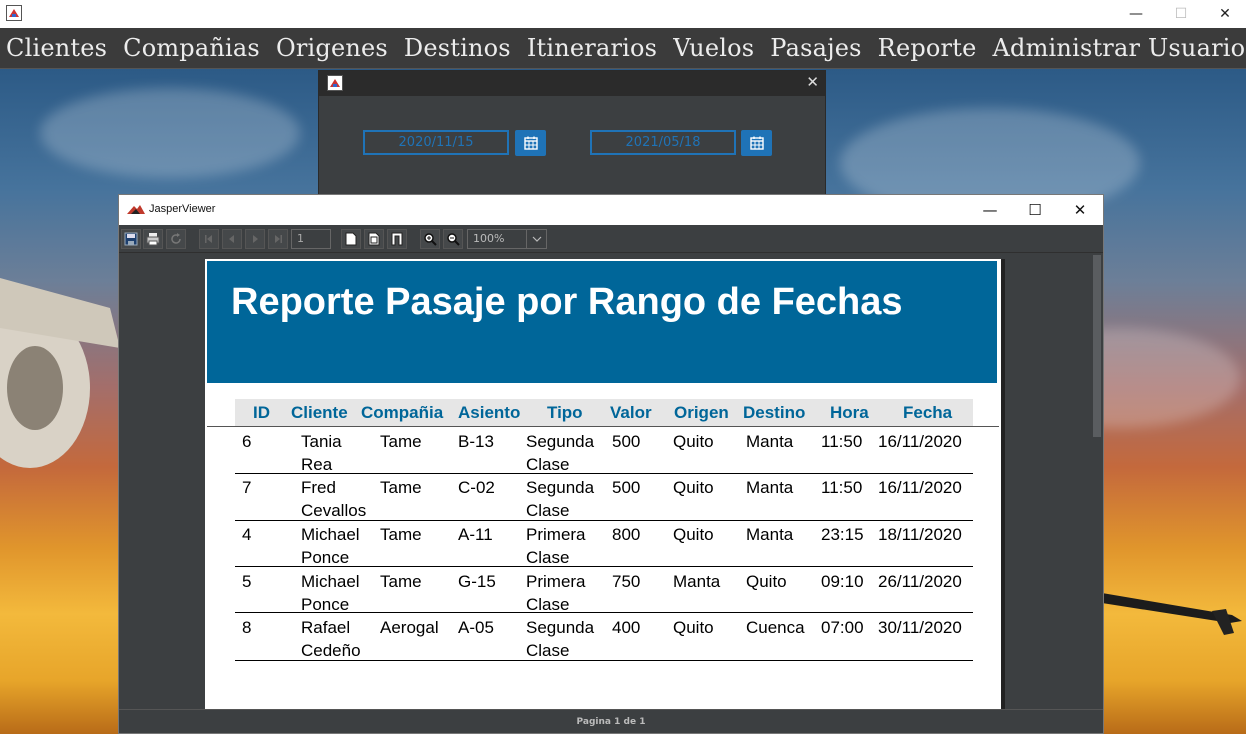  I want to click on zoom-out-button, so click(453, 239).